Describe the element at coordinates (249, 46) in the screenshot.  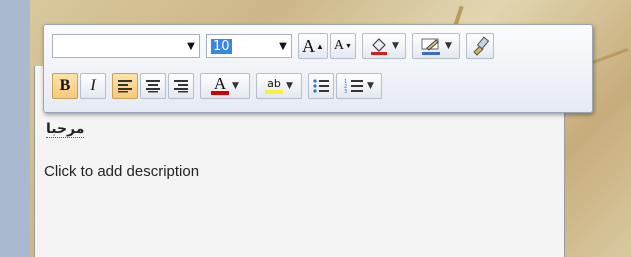
I see `font-size-combo: 10 ▼` at that location.